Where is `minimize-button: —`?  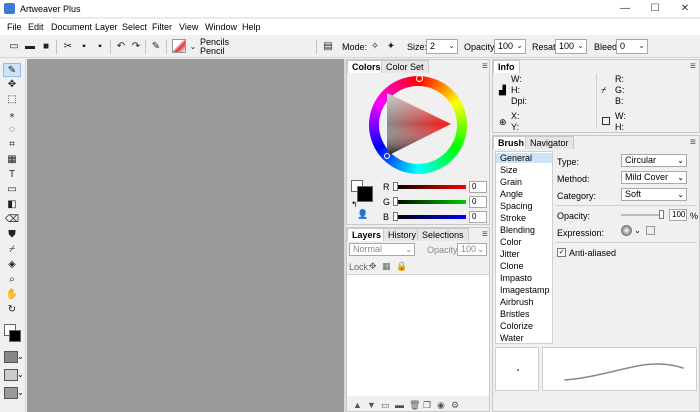
minimize-button: — is located at coordinates (625, 9).